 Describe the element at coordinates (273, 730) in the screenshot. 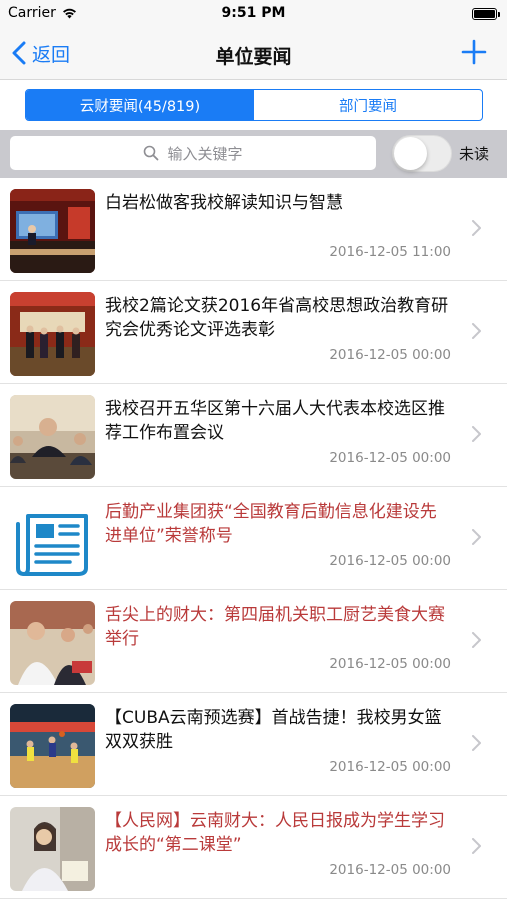

I see `news-title: 【CUBA云南预选赛】首战告捷！我校男女篮双双获胜` at that location.